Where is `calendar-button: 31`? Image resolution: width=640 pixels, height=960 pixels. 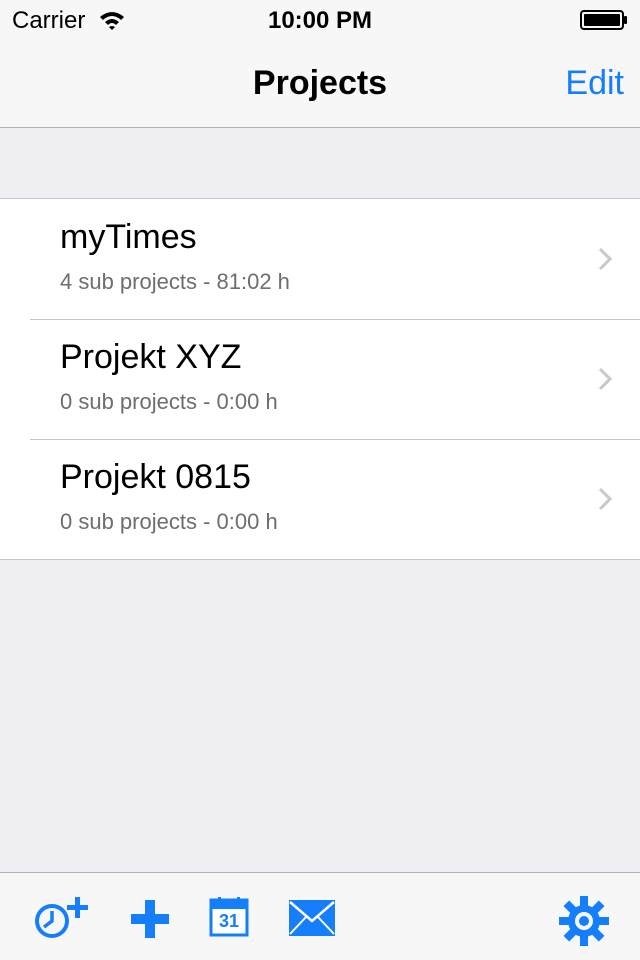 calendar-button: 31 is located at coordinates (229, 917).